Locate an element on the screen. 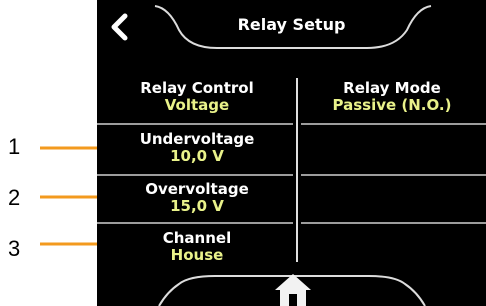 The image size is (486, 306). channel-setting: Channel House is located at coordinates (197, 247).